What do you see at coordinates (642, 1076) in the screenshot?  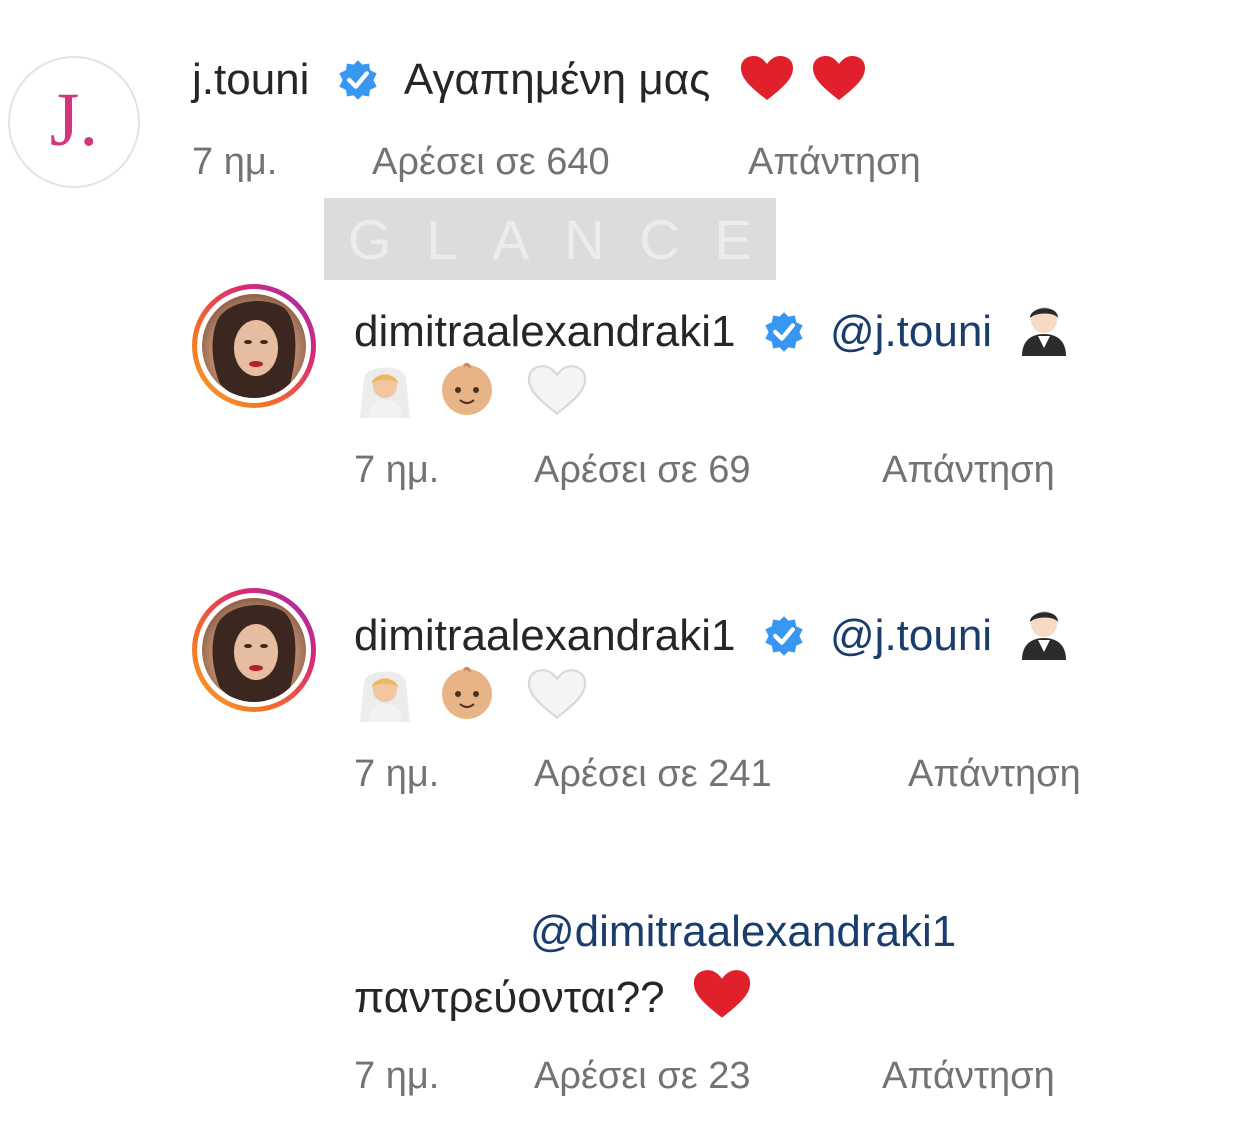 I see `likes-count: Αρέσει σε 23` at bounding box center [642, 1076].